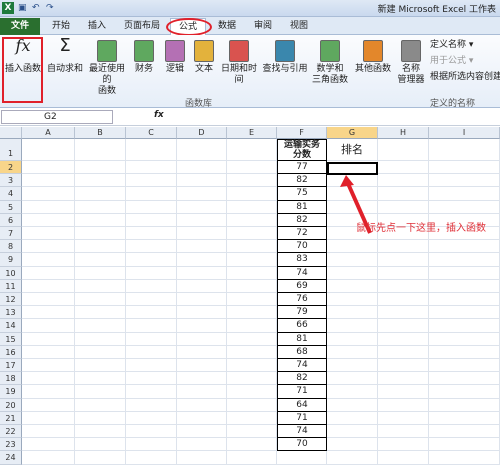 The image size is (500, 465). What do you see at coordinates (403, 352) in the screenshot?
I see `cell-H16` at bounding box center [403, 352].